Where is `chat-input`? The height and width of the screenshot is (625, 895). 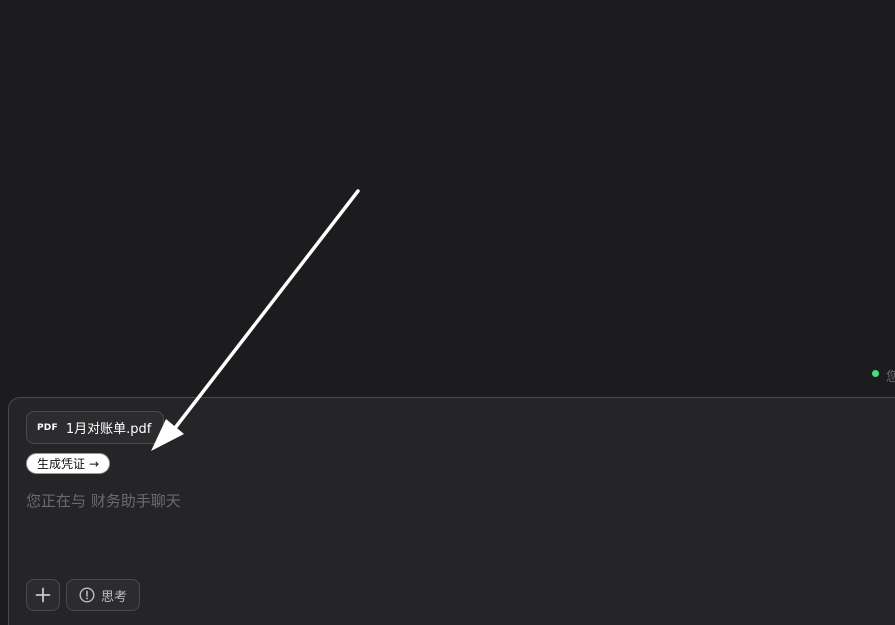
chat-input is located at coordinates (456, 501).